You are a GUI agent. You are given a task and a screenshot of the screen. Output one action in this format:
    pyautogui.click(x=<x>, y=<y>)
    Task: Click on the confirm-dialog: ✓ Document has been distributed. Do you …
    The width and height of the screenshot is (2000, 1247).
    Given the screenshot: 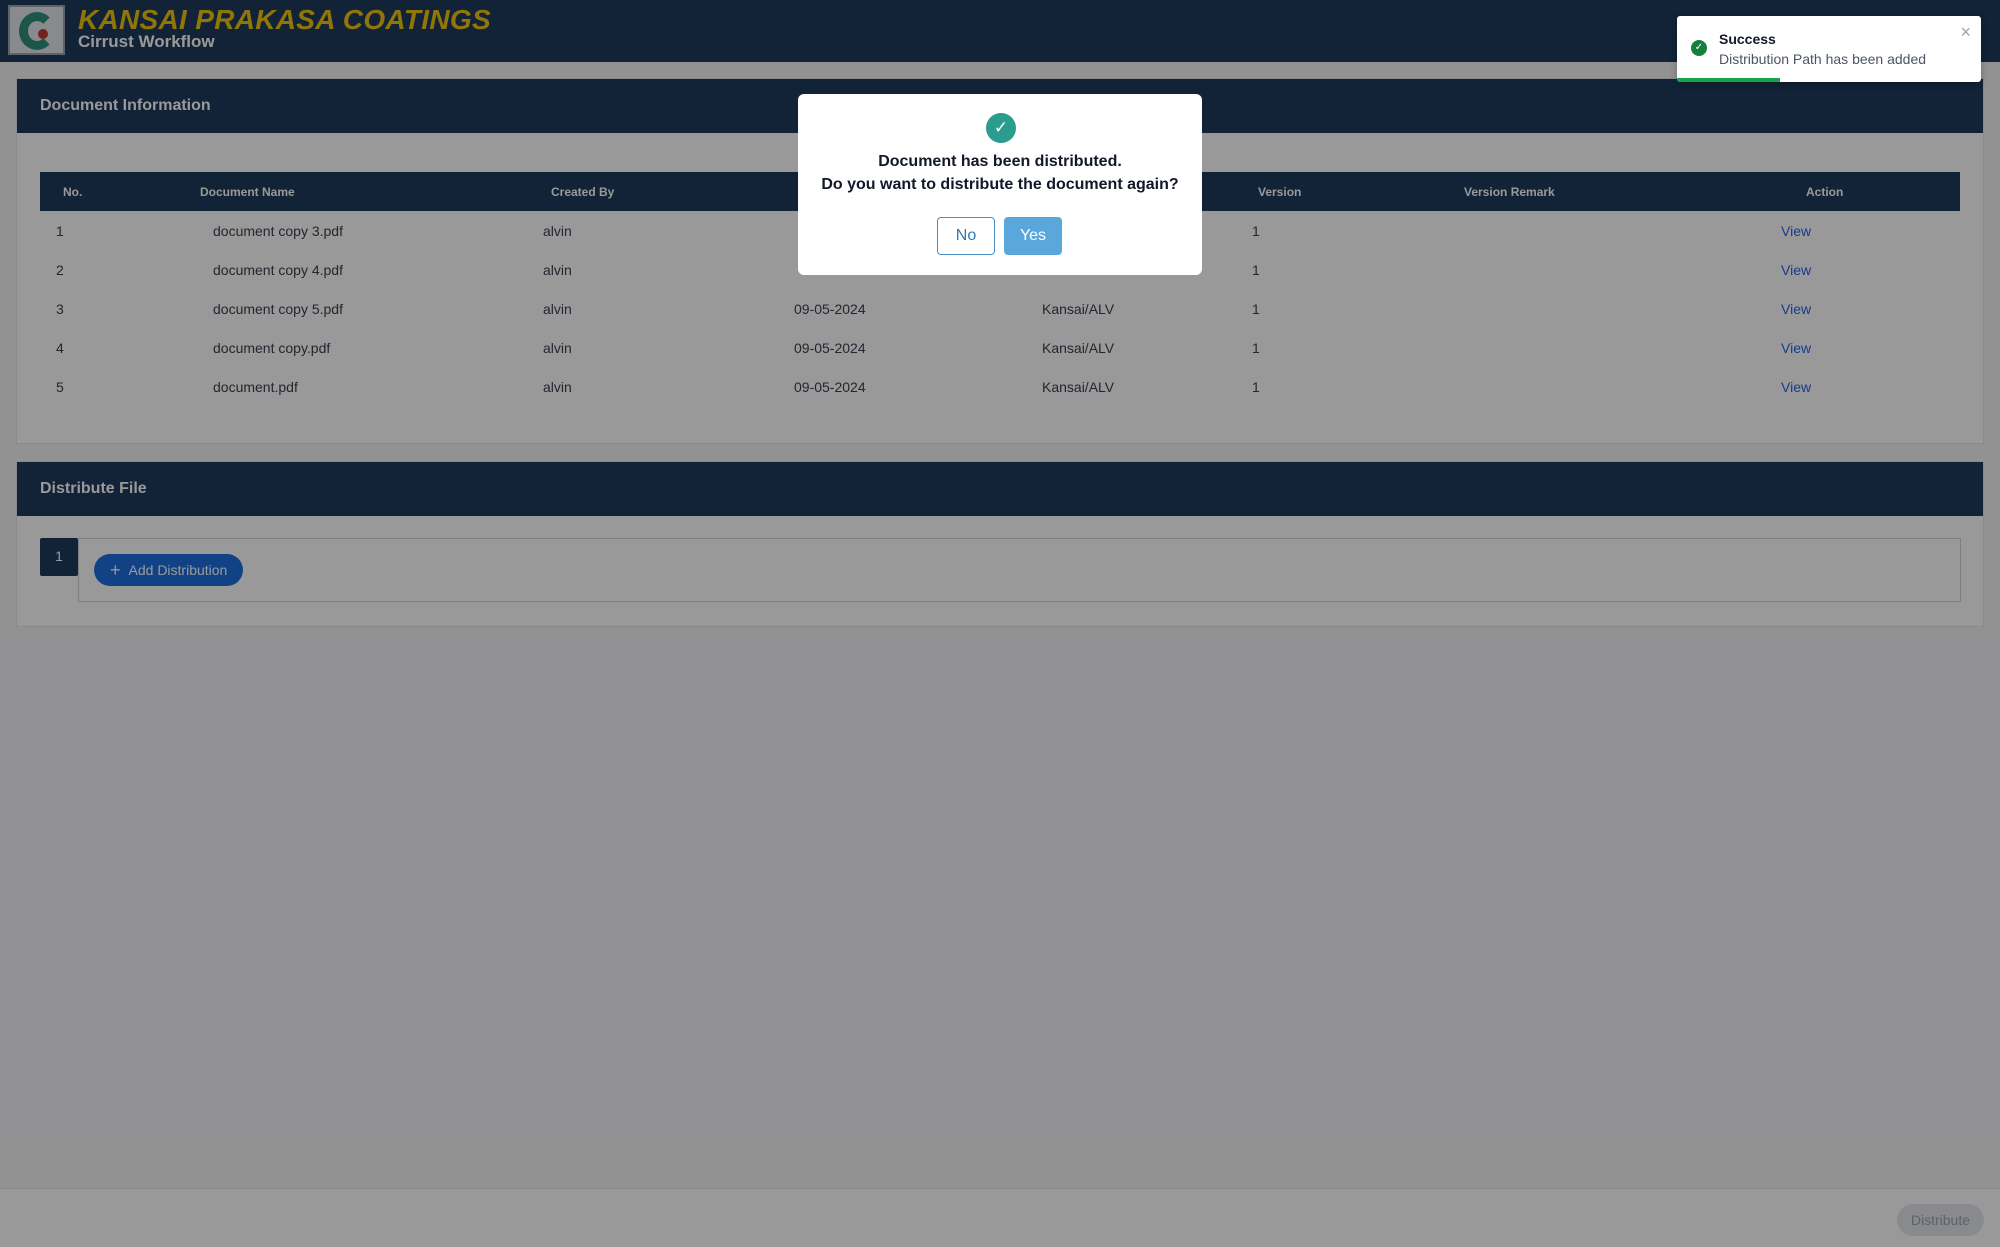 What is the action you would take?
    pyautogui.click(x=1000, y=184)
    